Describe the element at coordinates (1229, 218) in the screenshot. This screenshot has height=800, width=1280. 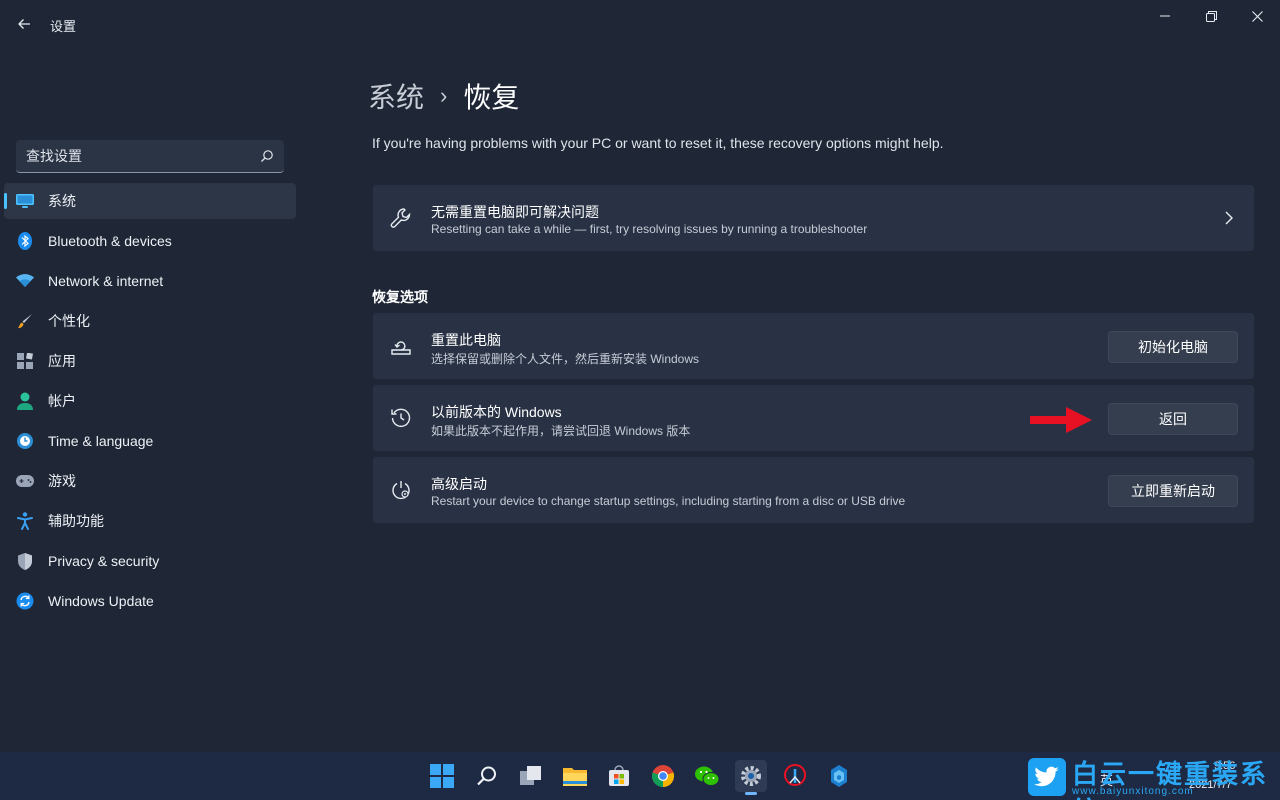
I see `chevron-right-icon` at that location.